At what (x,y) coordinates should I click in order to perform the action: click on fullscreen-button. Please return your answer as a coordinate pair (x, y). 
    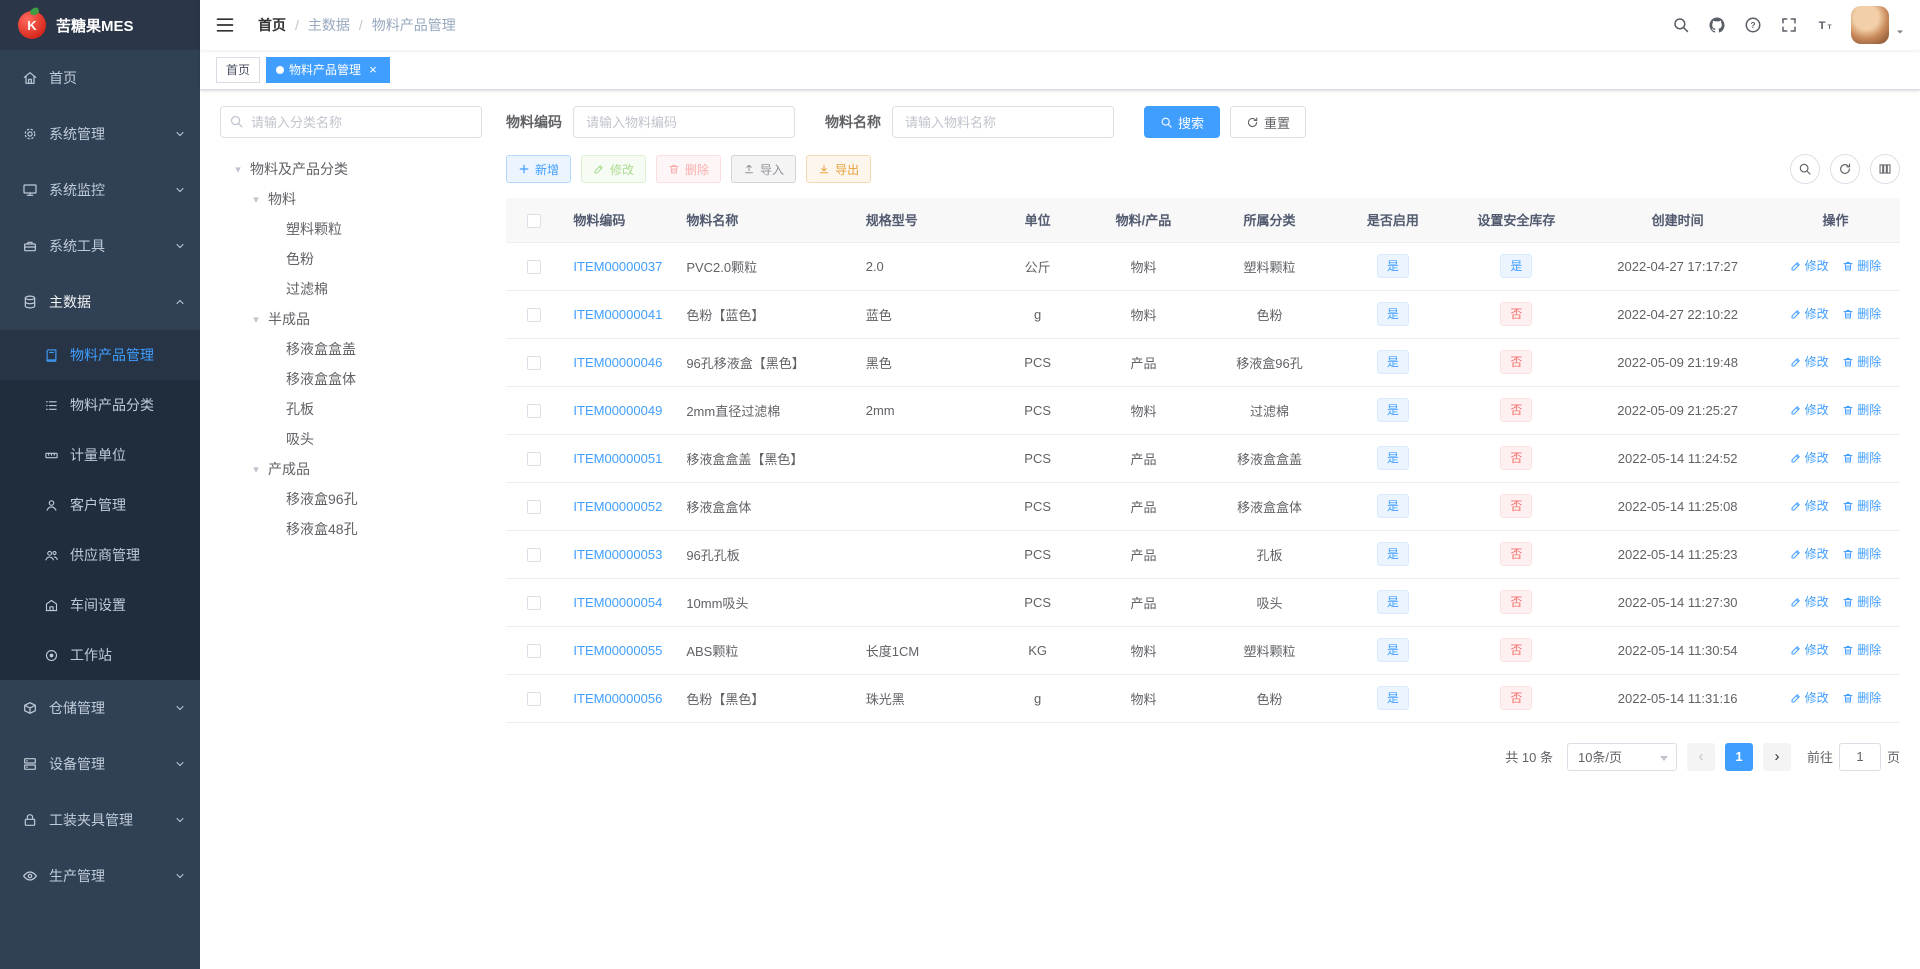
    Looking at the image, I should click on (1789, 25).